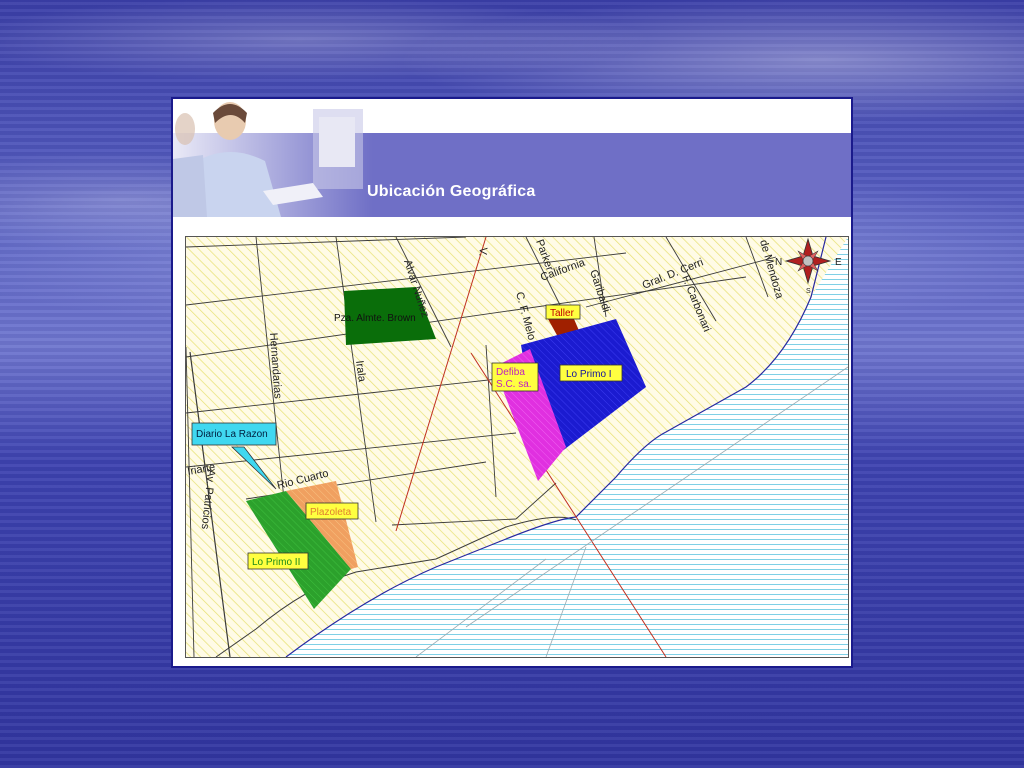  Describe the element at coordinates (451, 191) in the screenshot. I see `page-title: Ubicación Geográfica` at that location.